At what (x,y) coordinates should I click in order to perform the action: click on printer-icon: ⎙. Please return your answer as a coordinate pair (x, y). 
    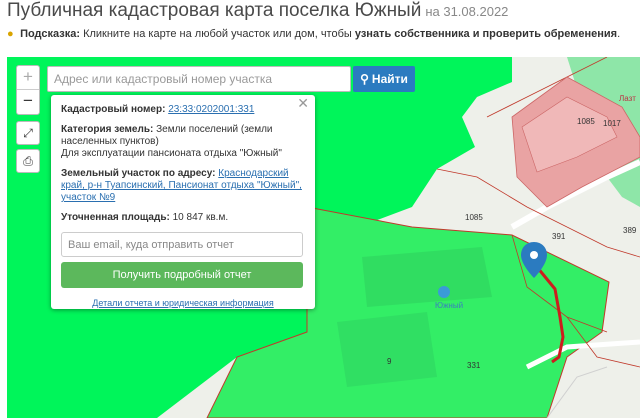
    Looking at the image, I should click on (28, 161).